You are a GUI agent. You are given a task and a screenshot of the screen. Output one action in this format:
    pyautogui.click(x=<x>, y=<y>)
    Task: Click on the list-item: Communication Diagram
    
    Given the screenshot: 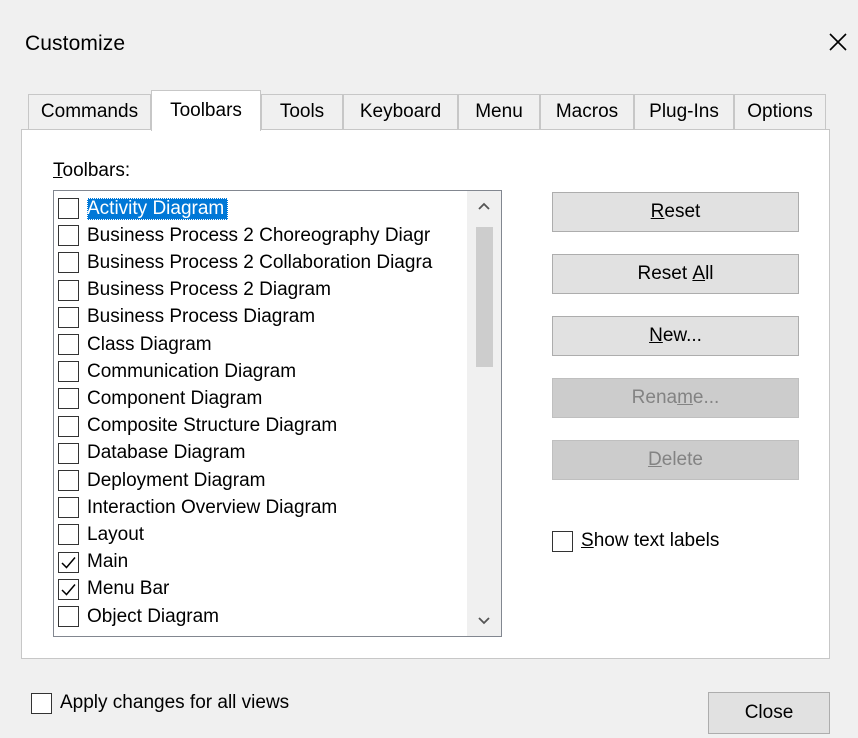 What is the action you would take?
    pyautogui.click(x=262, y=371)
    